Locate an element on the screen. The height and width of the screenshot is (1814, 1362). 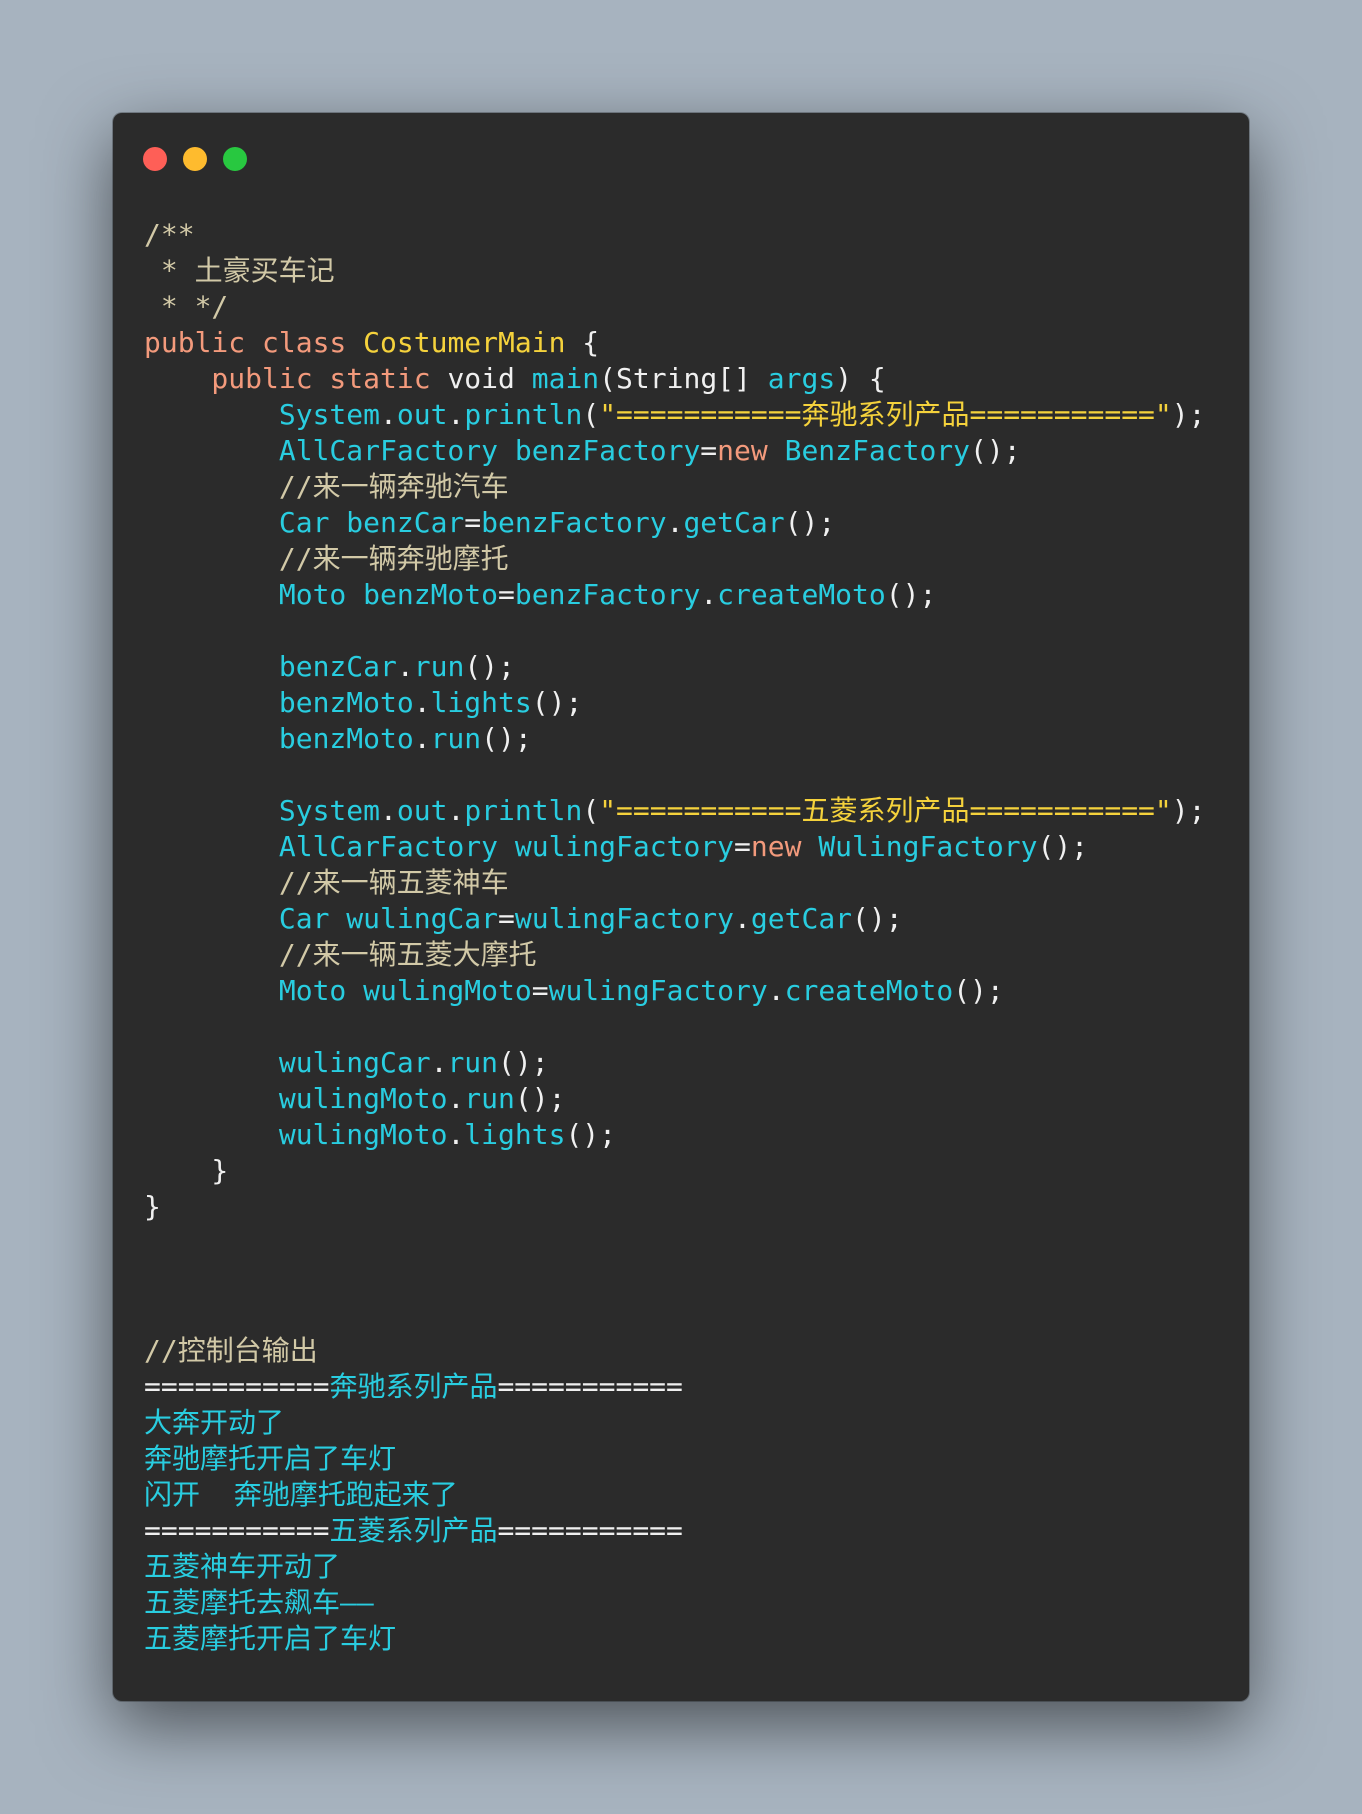
code-line: benzMoto.lights(); is located at coordinates (675, 703).